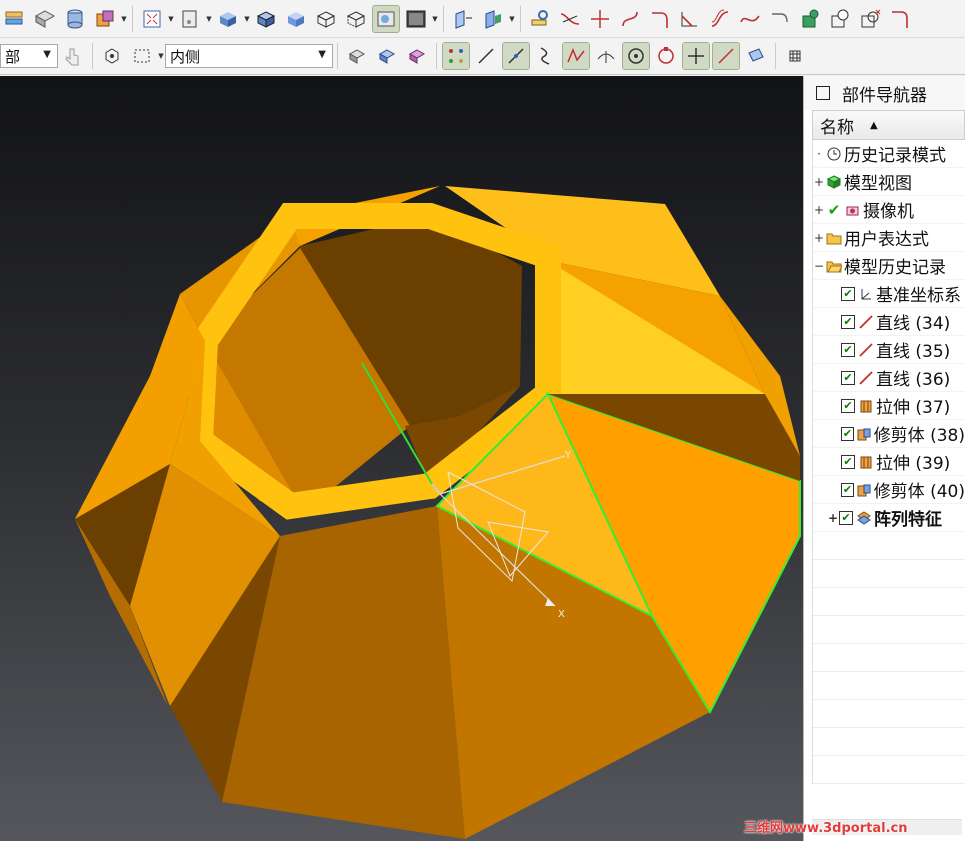  What do you see at coordinates (666, 56) in the screenshot?
I see `snap-quadrant-icon` at bounding box center [666, 56].